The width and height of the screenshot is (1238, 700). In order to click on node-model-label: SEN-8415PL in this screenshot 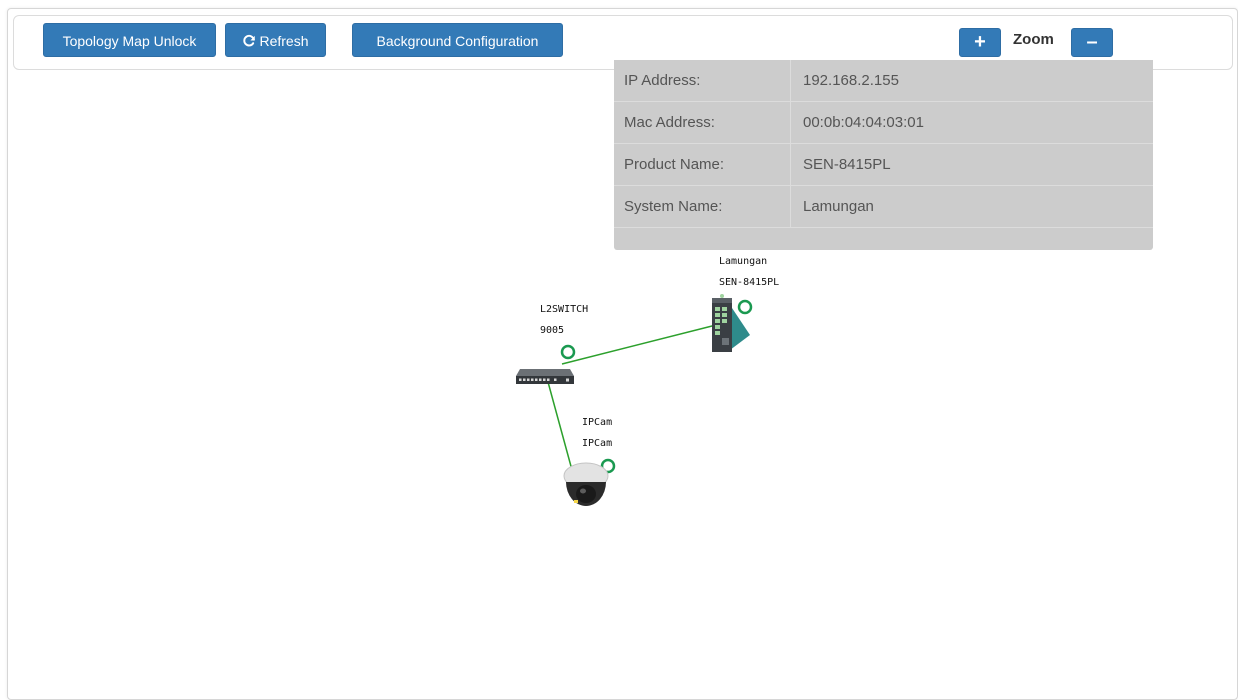, I will do `click(749, 282)`.